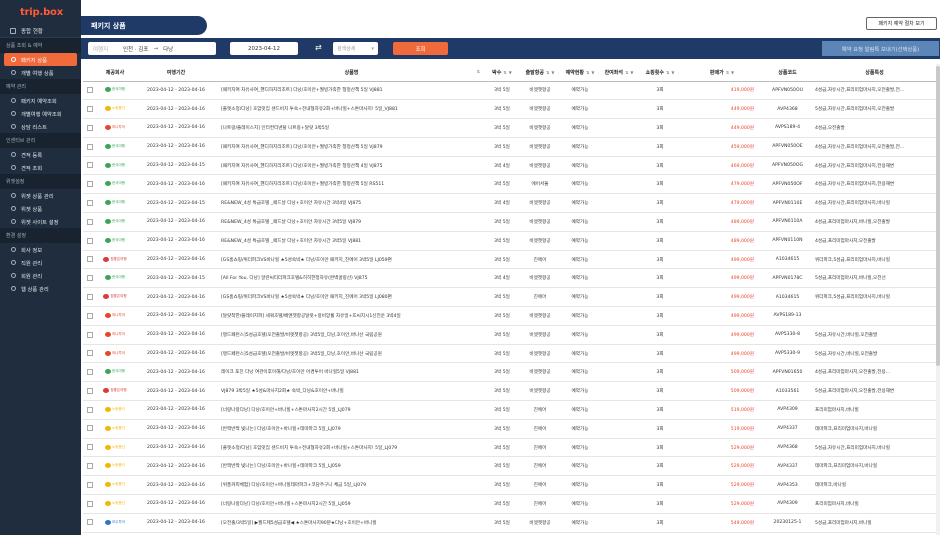  What do you see at coordinates (619, 73) in the screenshot?
I see `column-header: 잔여좌석 ⇅ ▼` at bounding box center [619, 73].